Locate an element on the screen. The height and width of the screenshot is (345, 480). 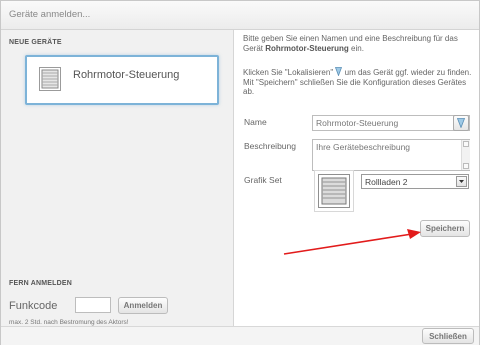
graphic-set-select: Rollladen 2 is located at coordinates (415, 181).